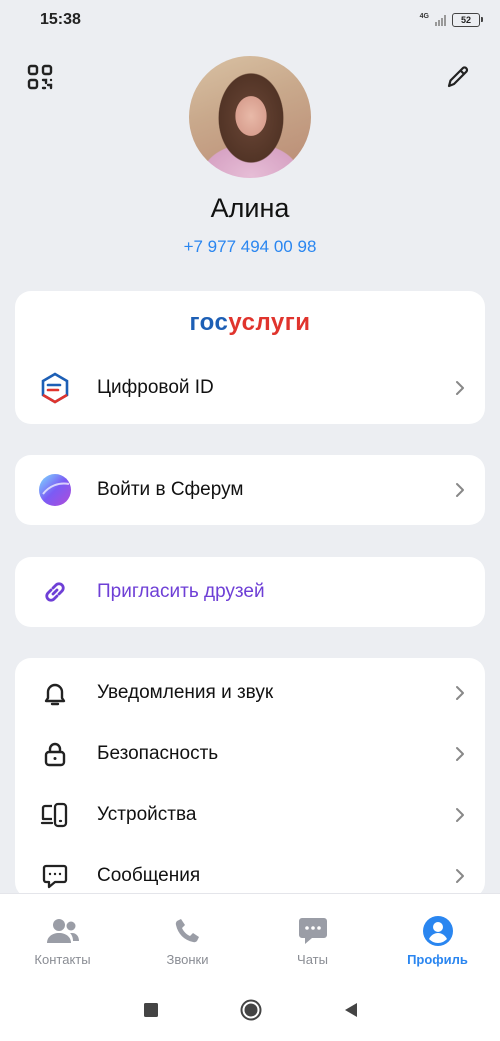 The height and width of the screenshot is (1041, 500). What do you see at coordinates (437, 959) in the screenshot?
I see `tab-label: Профиль` at bounding box center [437, 959].